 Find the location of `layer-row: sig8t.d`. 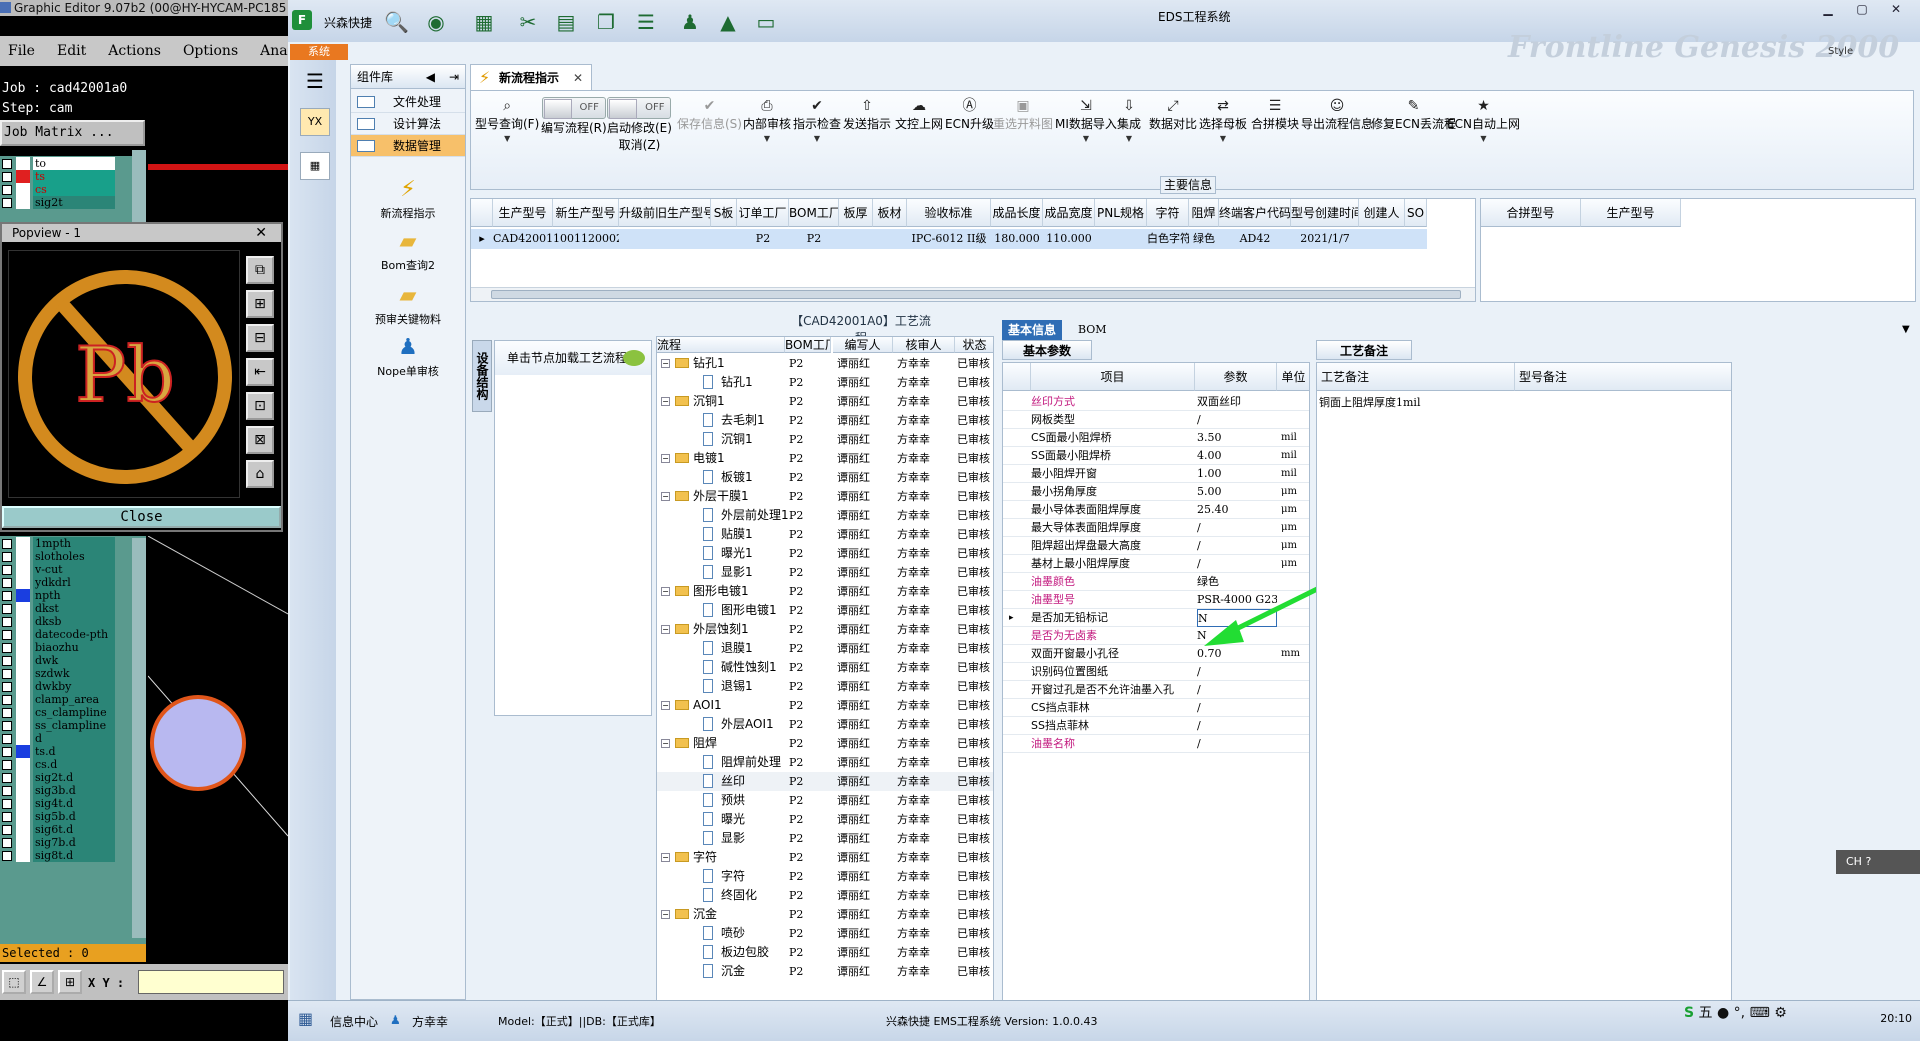

layer-row: sig8t.d is located at coordinates (73, 855).